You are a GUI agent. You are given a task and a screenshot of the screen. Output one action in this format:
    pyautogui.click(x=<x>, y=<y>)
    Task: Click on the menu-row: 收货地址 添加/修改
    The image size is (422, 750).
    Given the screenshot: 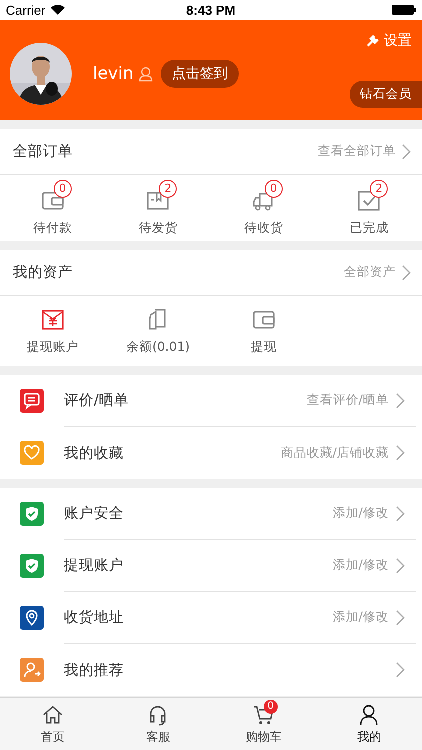 What is the action you would take?
    pyautogui.click(x=211, y=618)
    